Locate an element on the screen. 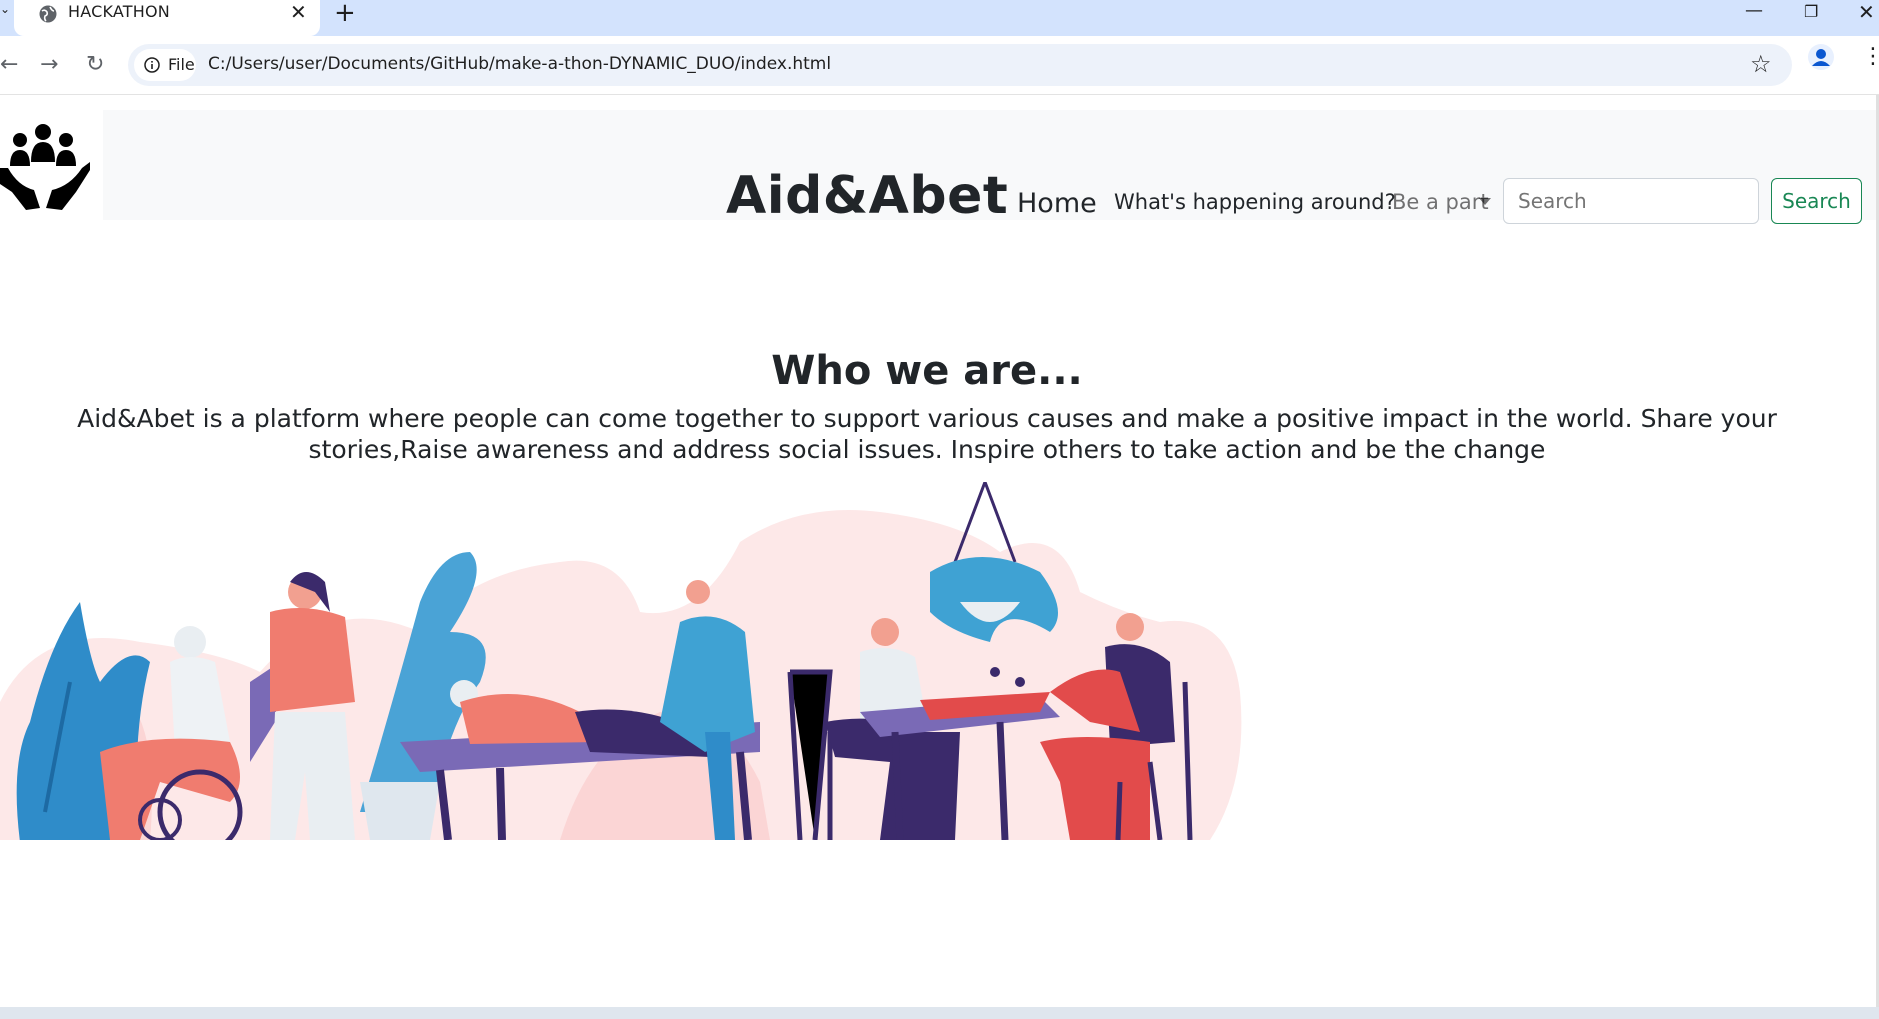  tab-list-icon: ⌄ is located at coordinates (6, 14).